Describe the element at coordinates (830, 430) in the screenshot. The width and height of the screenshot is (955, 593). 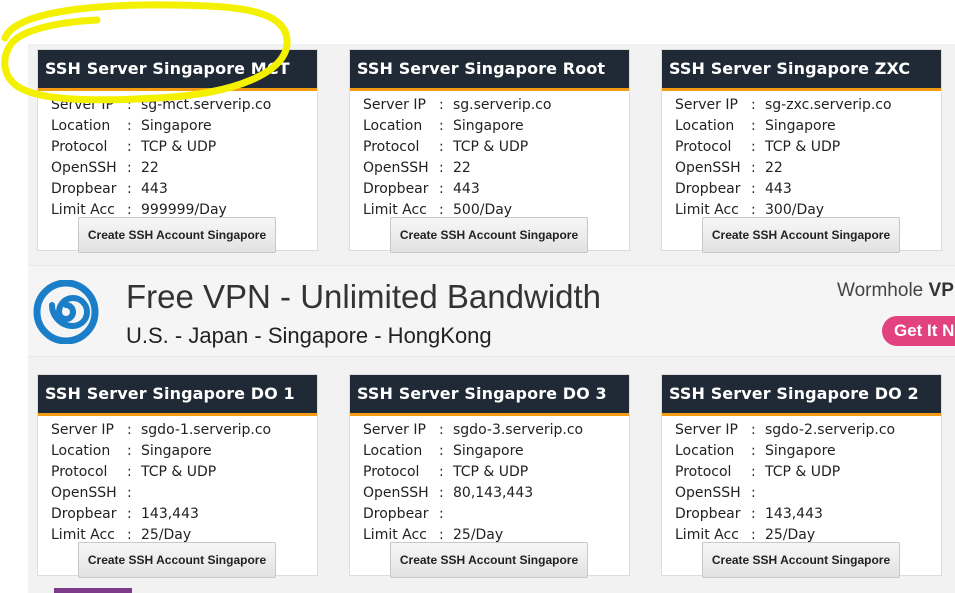
I see `detail-value: sgdo-2.serverip.co` at that location.